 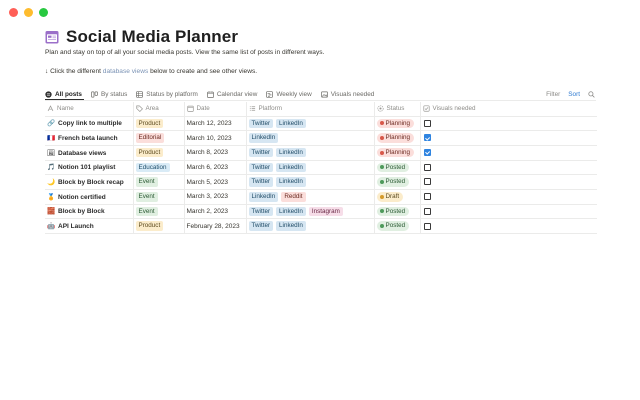 I want to click on name-cell: 🏅 Notion certified, so click(x=89, y=197).